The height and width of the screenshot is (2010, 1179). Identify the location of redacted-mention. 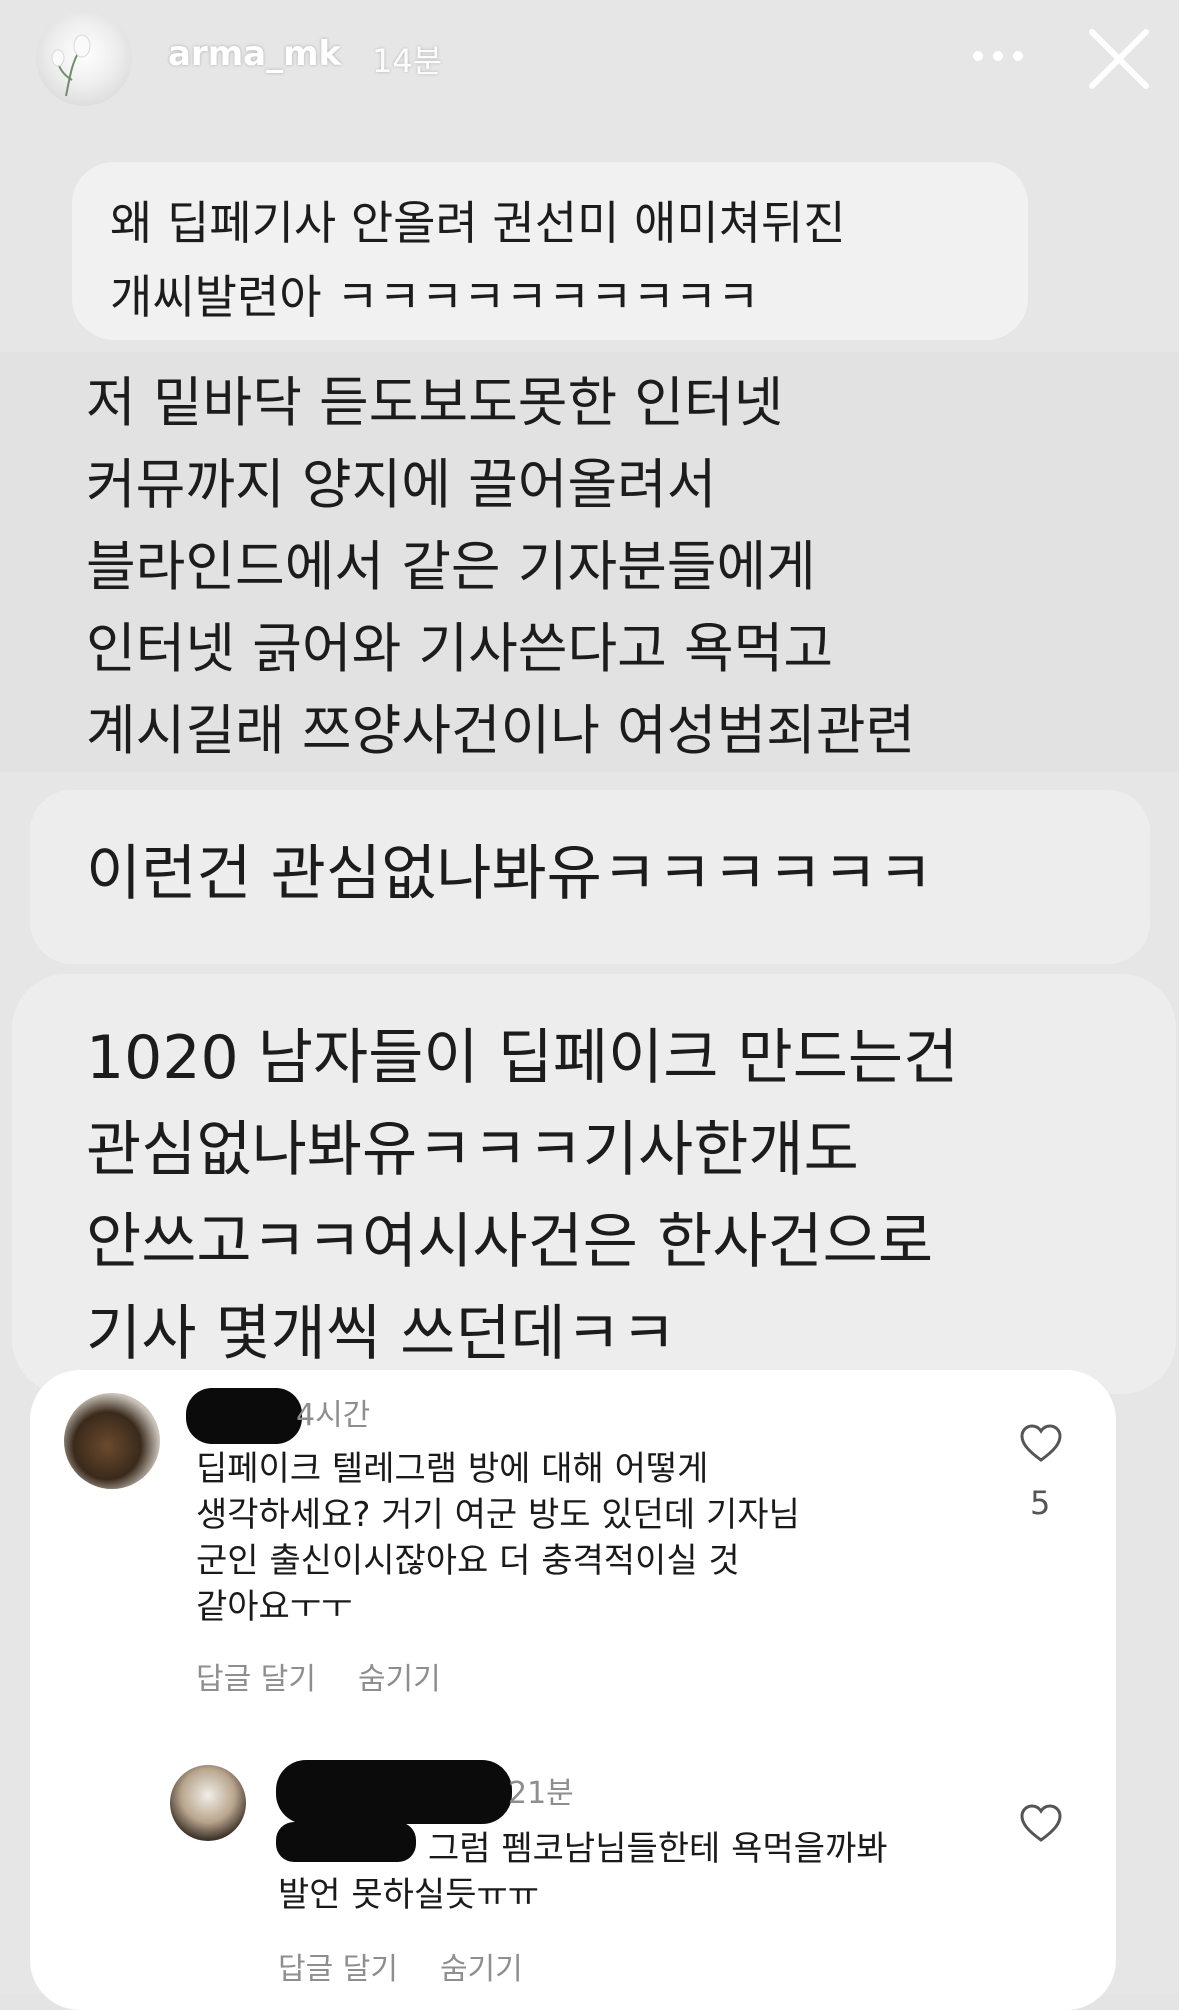
(346, 1842).